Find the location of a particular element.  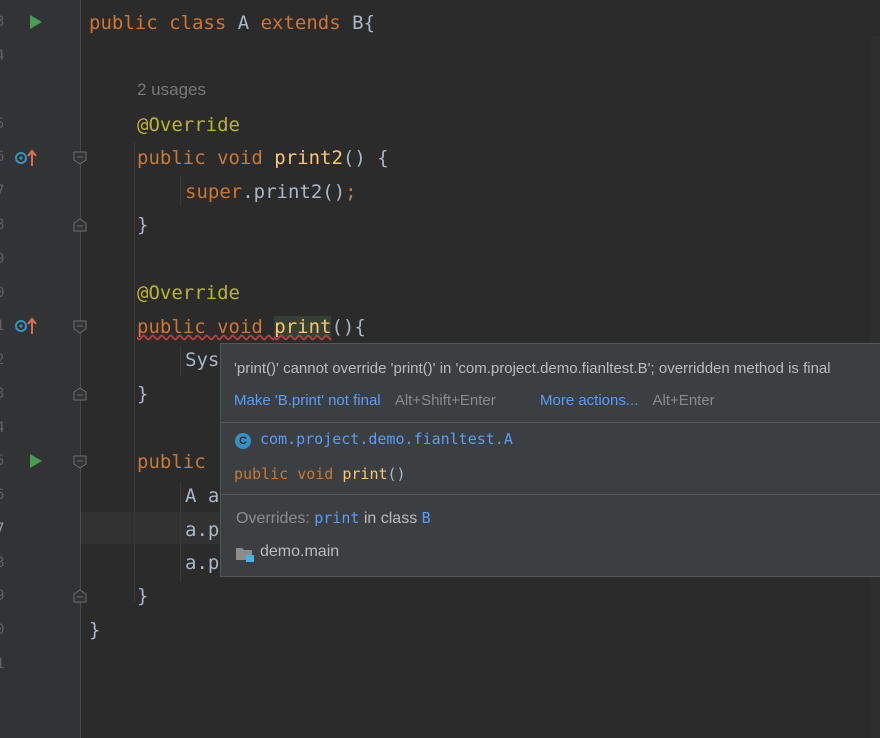

usages-hint: 2 usages is located at coordinates (171, 90).